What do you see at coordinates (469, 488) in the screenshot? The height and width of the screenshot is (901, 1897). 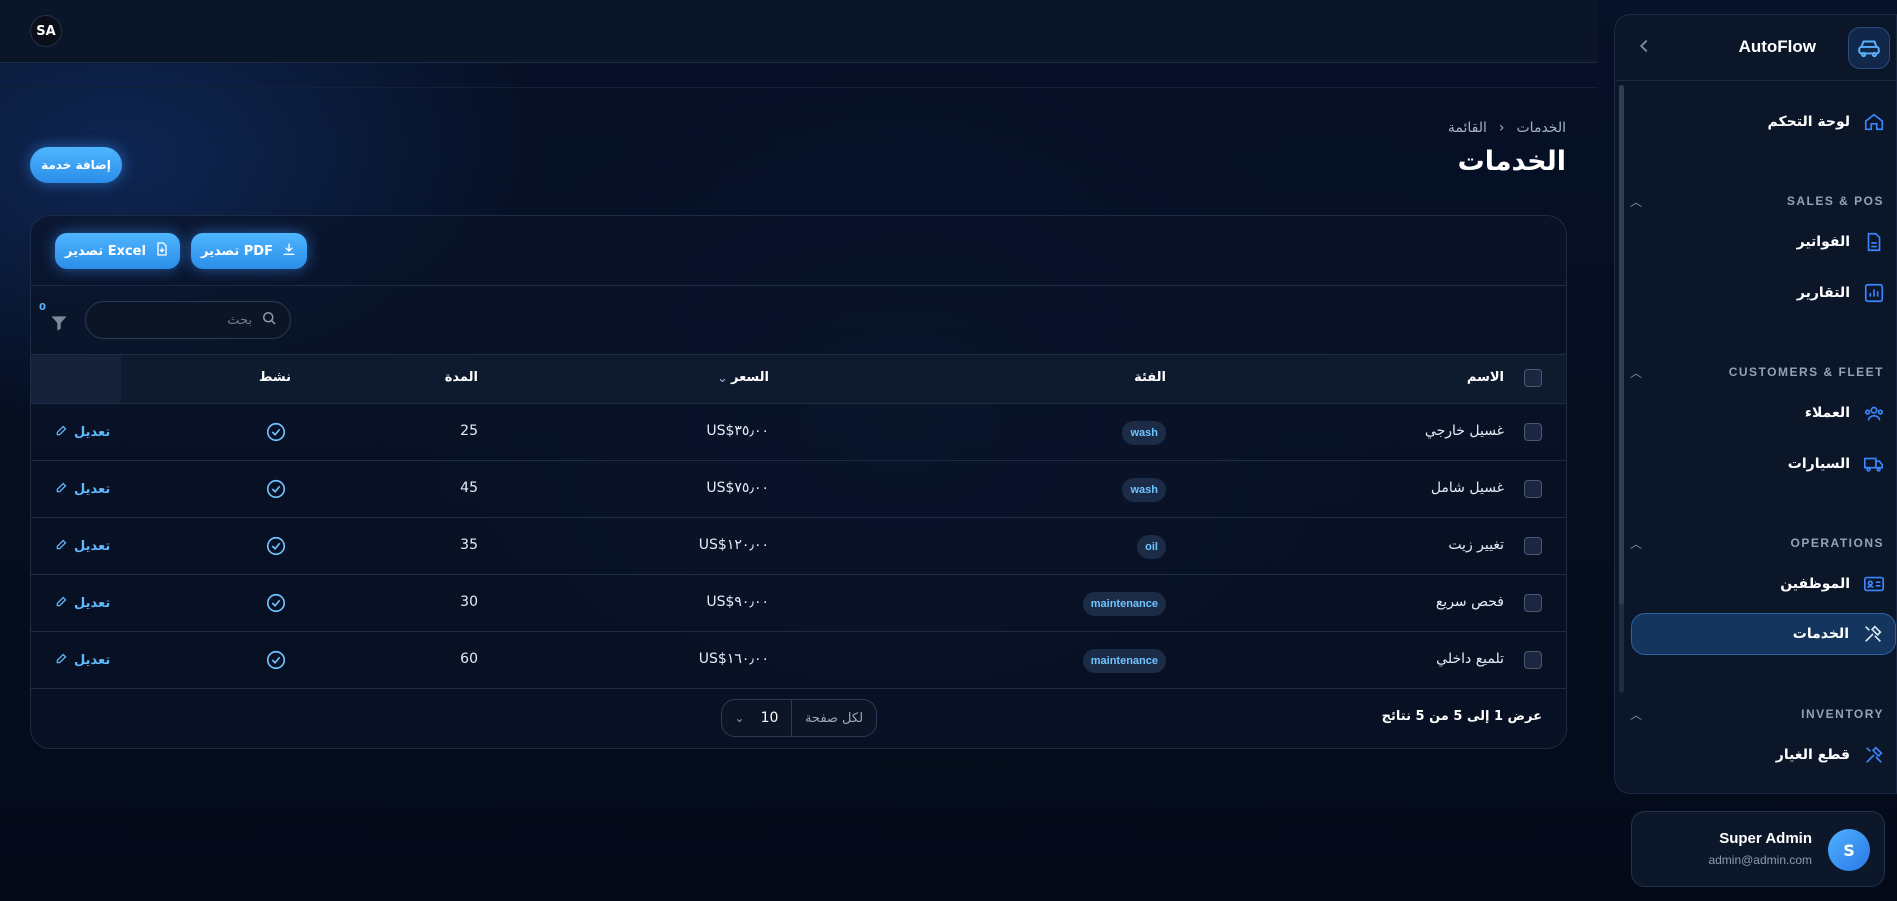 I see `cell-duration: 45` at bounding box center [469, 488].